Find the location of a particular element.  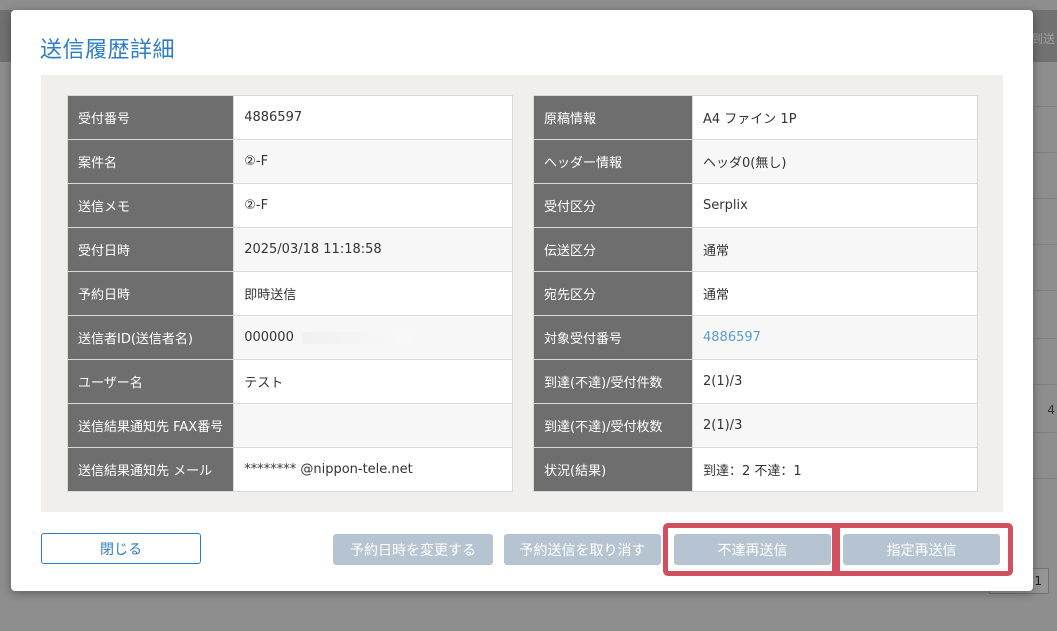

row-label: 送信結果通知先 FAX番号 is located at coordinates (150, 425).